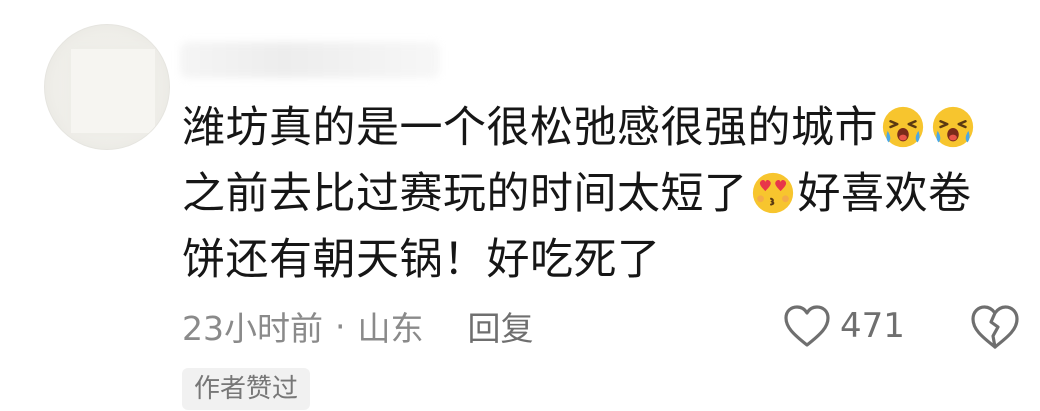 The image size is (1040, 411). I want to click on comment-time: 23小时前, so click(252, 328).